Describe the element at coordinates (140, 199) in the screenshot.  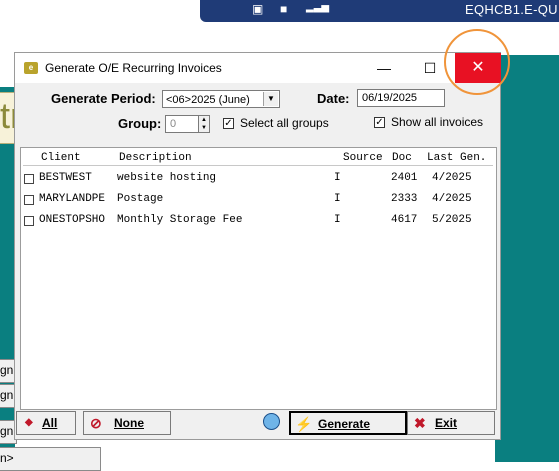
I see `cell-description: Postage` at that location.